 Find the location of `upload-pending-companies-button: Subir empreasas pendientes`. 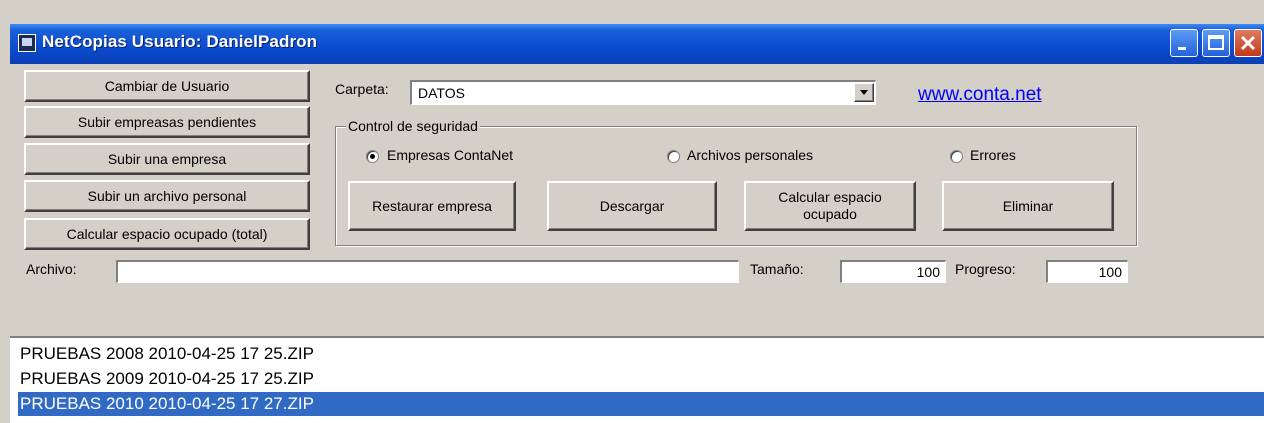

upload-pending-companies-button: Subir empreasas pendientes is located at coordinates (167, 122).